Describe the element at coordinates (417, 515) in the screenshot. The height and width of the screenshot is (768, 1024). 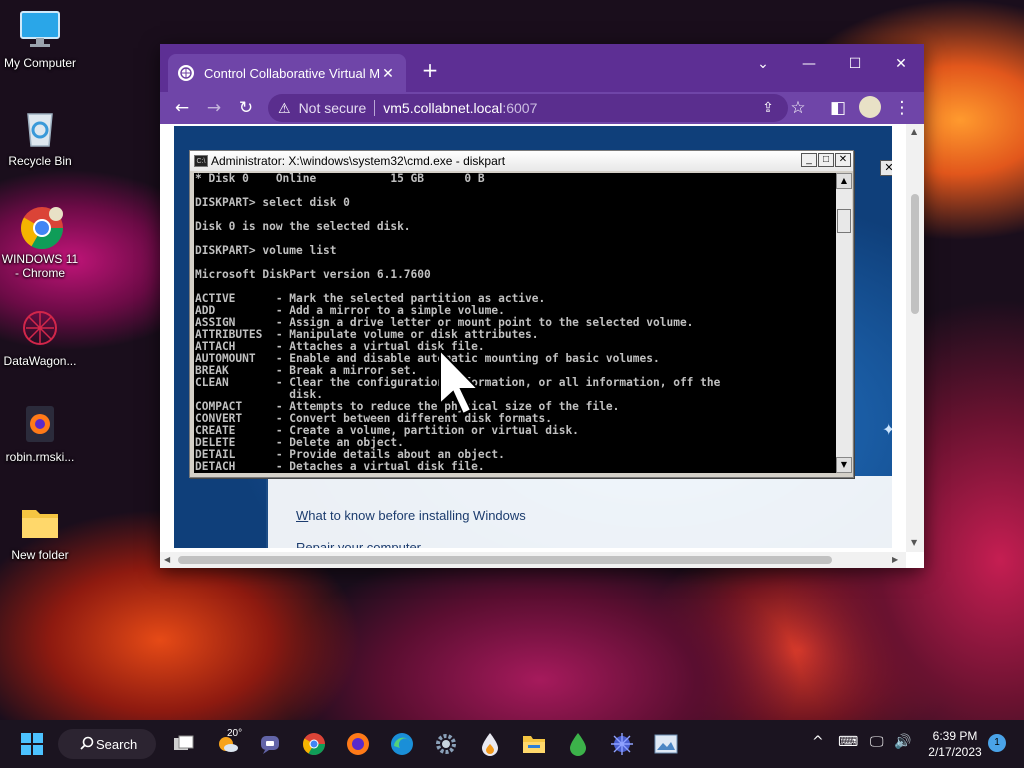
I see `link-text: hat to know before installing Windows` at that location.